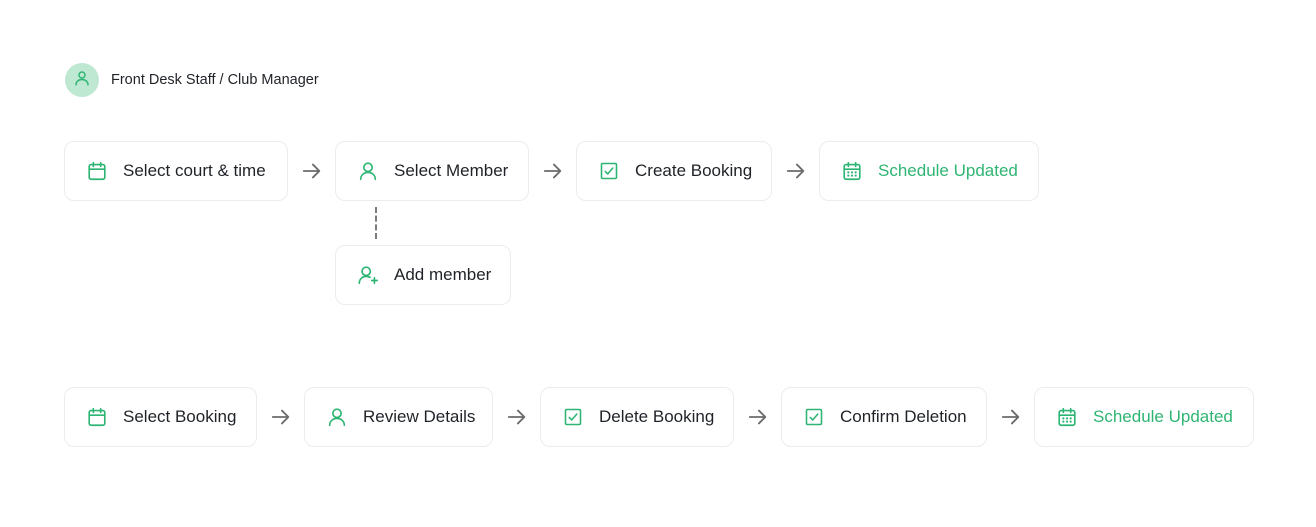 The width and height of the screenshot is (1316, 527). I want to click on step-add-member: Add member, so click(423, 275).